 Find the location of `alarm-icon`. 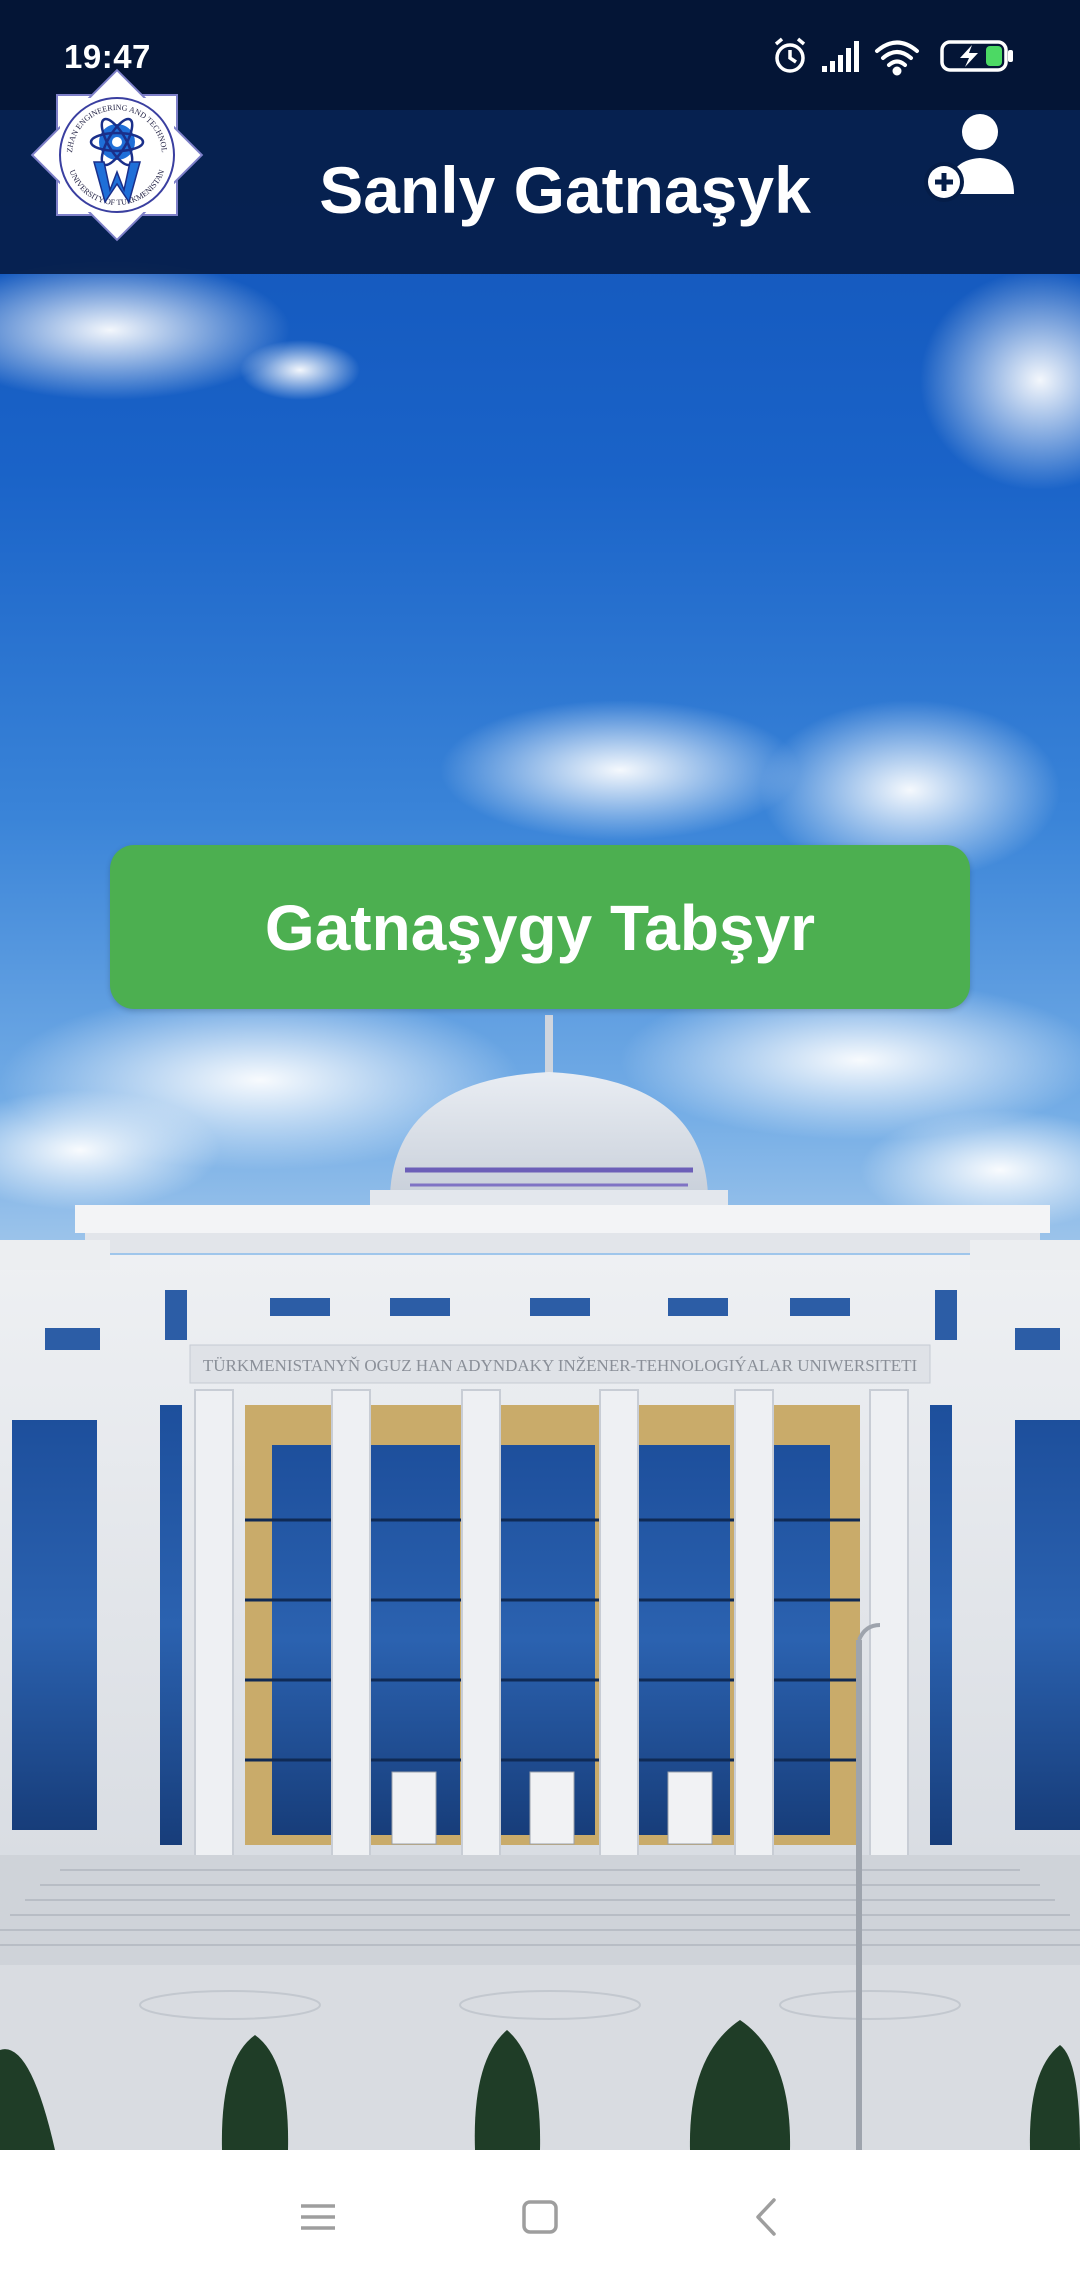

alarm-icon is located at coordinates (790, 55).